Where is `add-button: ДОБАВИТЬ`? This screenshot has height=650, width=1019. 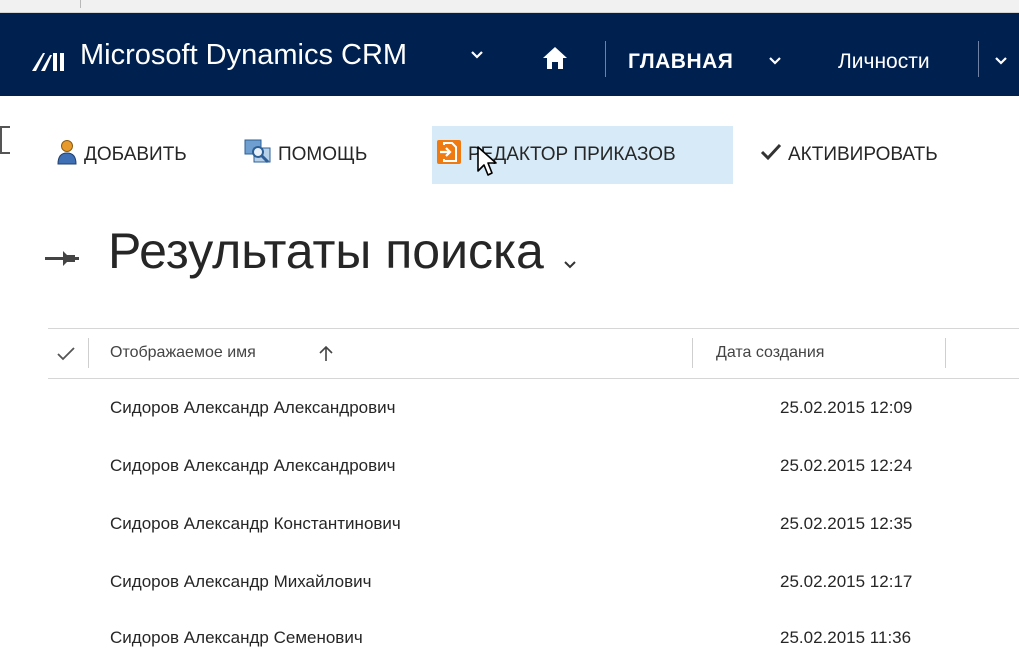 add-button: ДОБАВИТЬ is located at coordinates (121, 155).